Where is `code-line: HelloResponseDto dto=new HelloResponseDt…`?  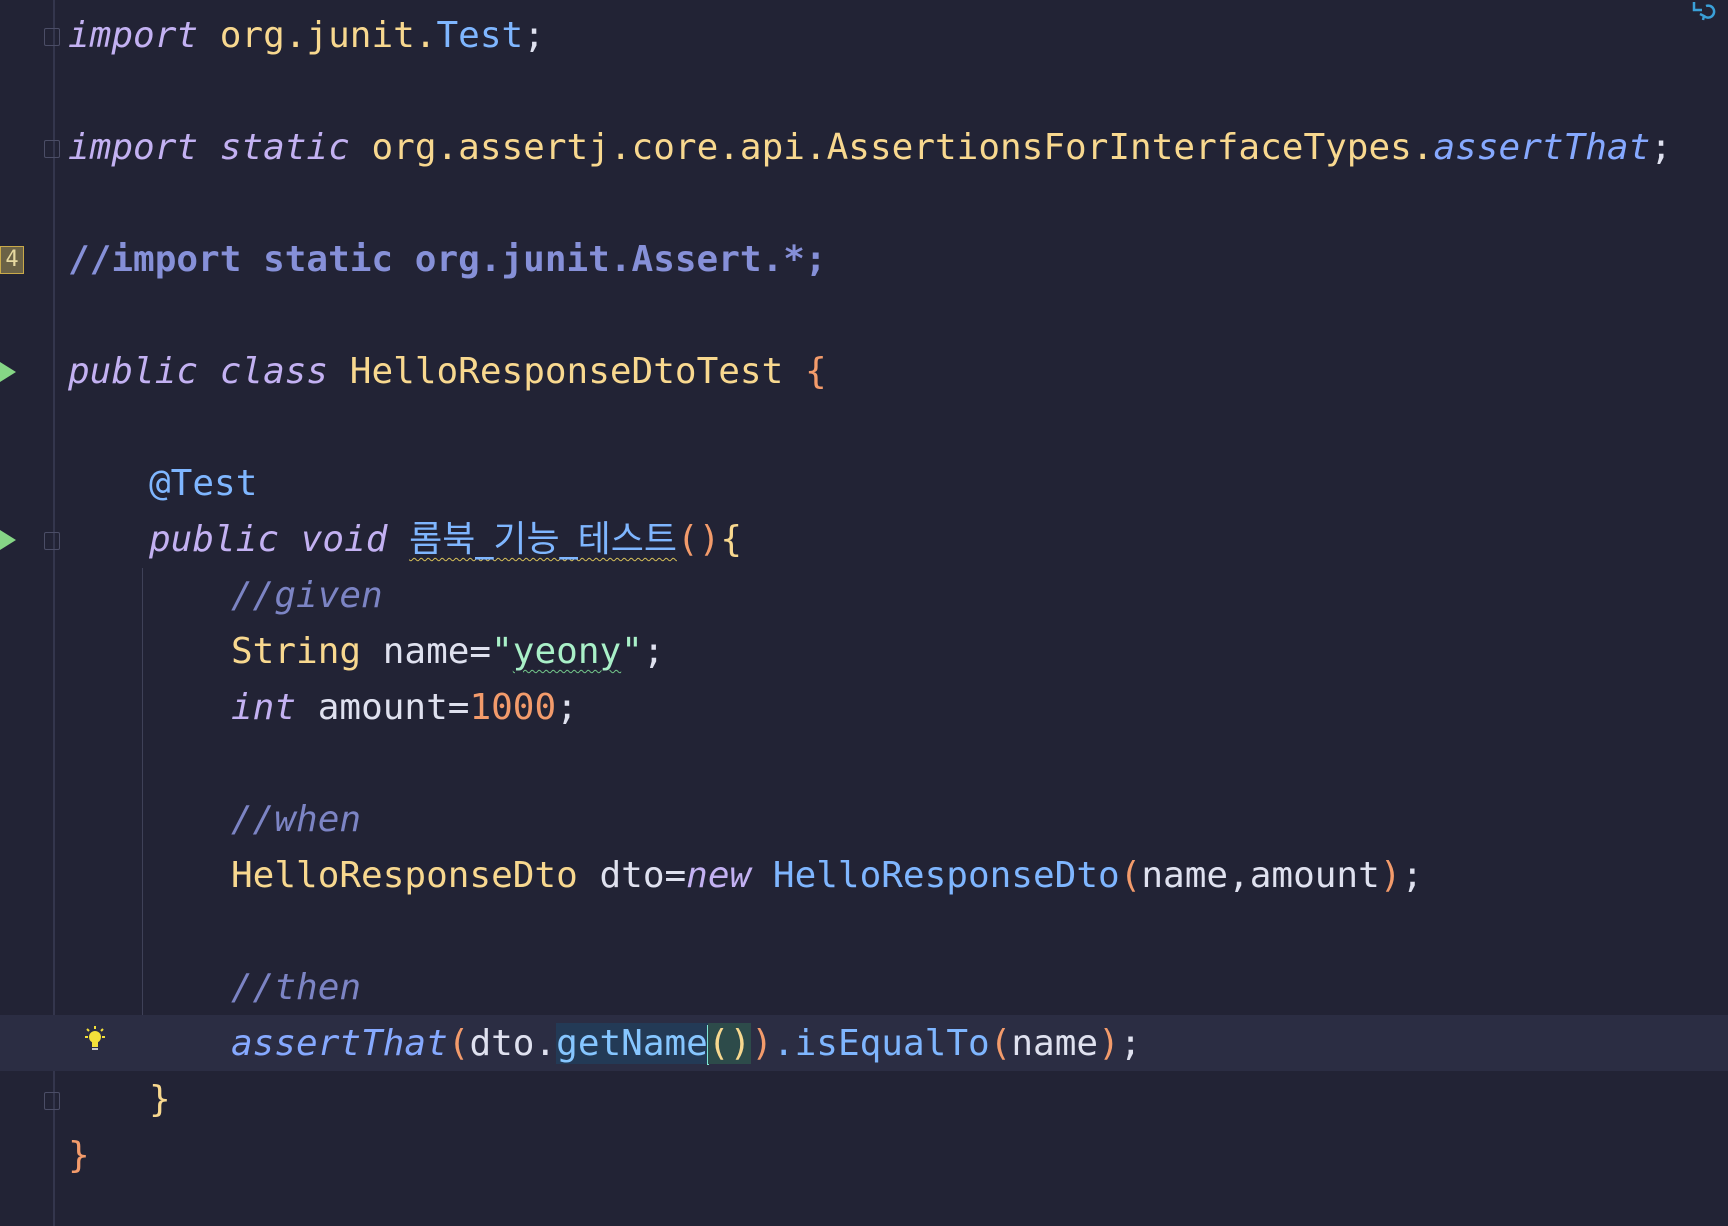 code-line: HelloResponseDto dto=new HelloResponseDt… is located at coordinates (827, 876).